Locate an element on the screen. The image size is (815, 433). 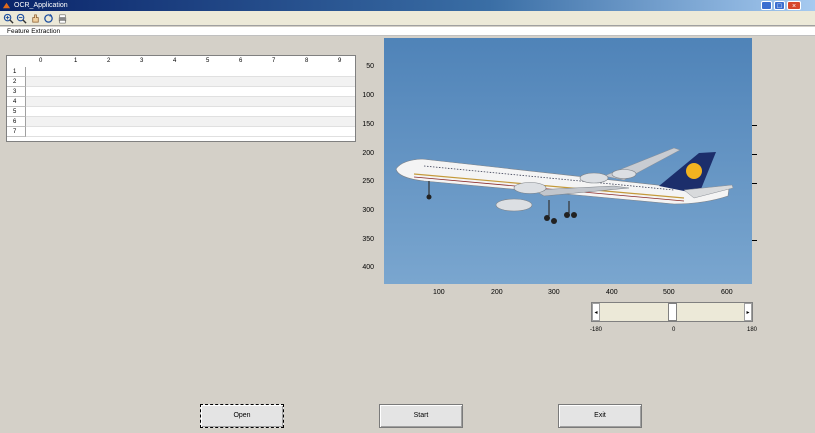
y-tick-label: 50 is located at coordinates (370, 66).